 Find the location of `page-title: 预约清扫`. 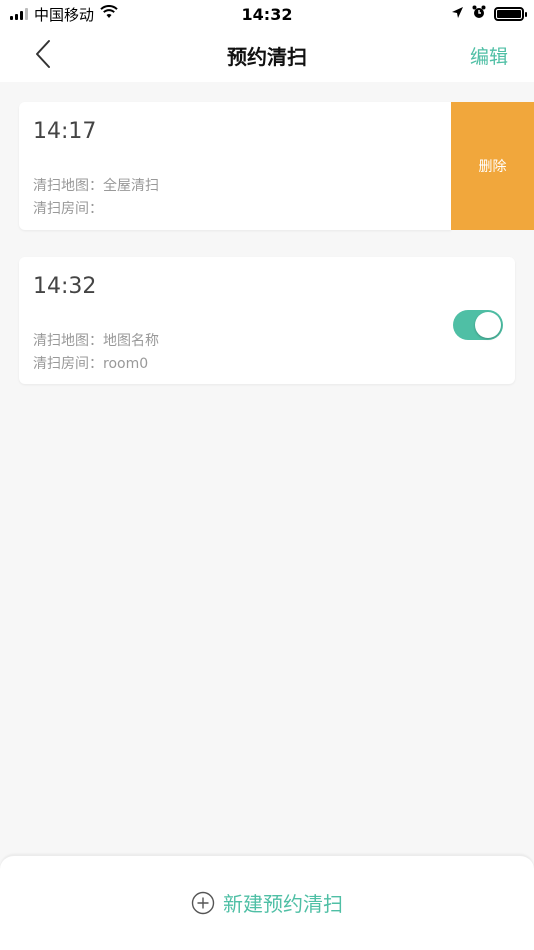

page-title: 预约清扫 is located at coordinates (267, 57).